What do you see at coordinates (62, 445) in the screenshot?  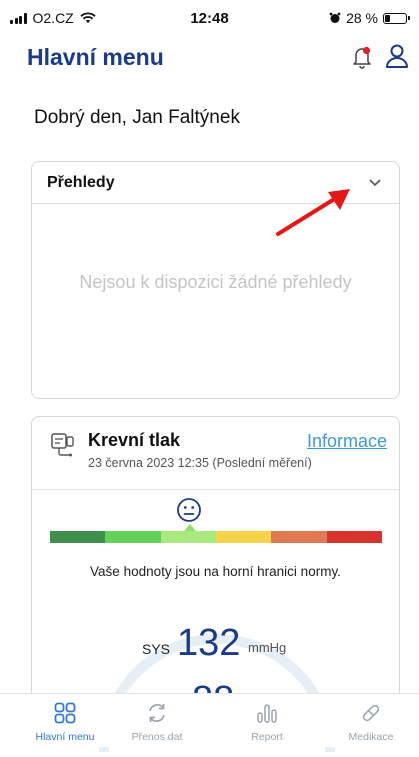 I see `blood-pressure-monitor-icon` at bounding box center [62, 445].